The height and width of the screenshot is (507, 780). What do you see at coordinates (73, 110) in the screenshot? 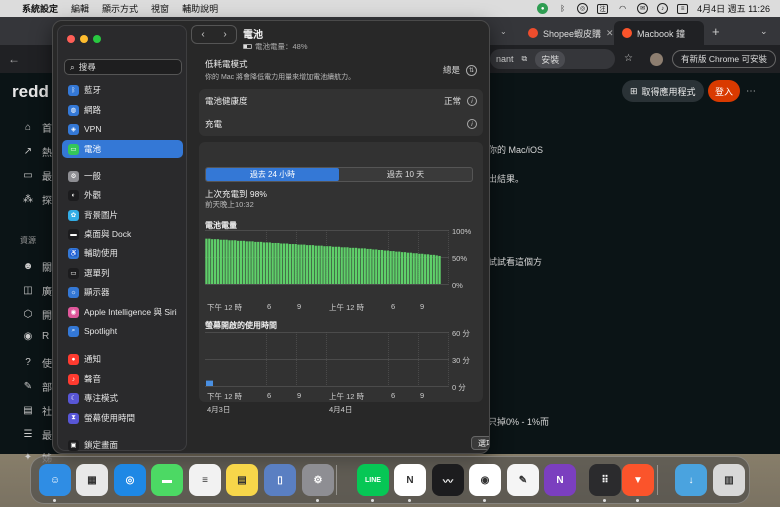
I see `network-icon: ◍` at bounding box center [73, 110].